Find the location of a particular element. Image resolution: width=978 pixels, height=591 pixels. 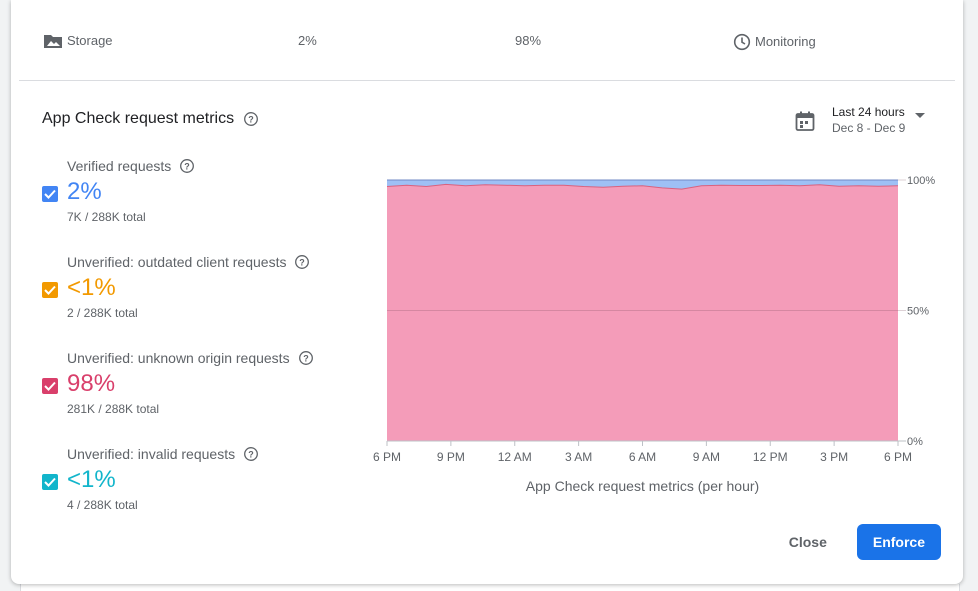

storage-verified-pct: 2% is located at coordinates (307, 40).